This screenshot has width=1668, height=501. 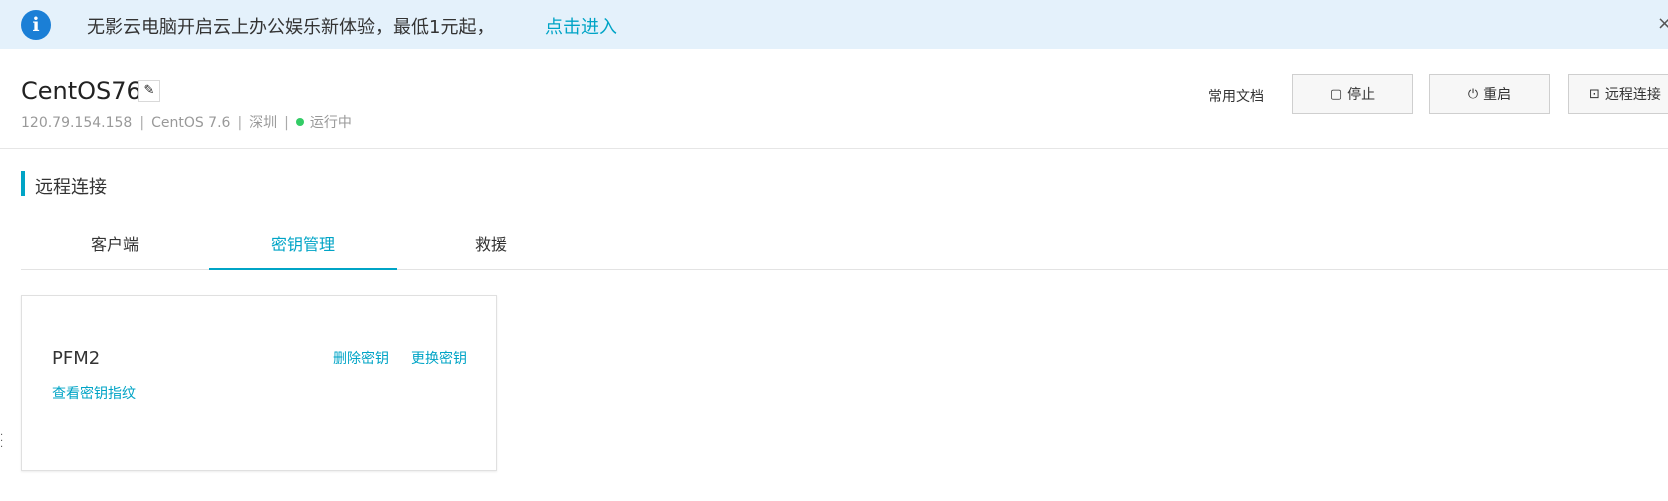 I want to click on tab-key-management: 密钥管理, so click(x=303, y=247).